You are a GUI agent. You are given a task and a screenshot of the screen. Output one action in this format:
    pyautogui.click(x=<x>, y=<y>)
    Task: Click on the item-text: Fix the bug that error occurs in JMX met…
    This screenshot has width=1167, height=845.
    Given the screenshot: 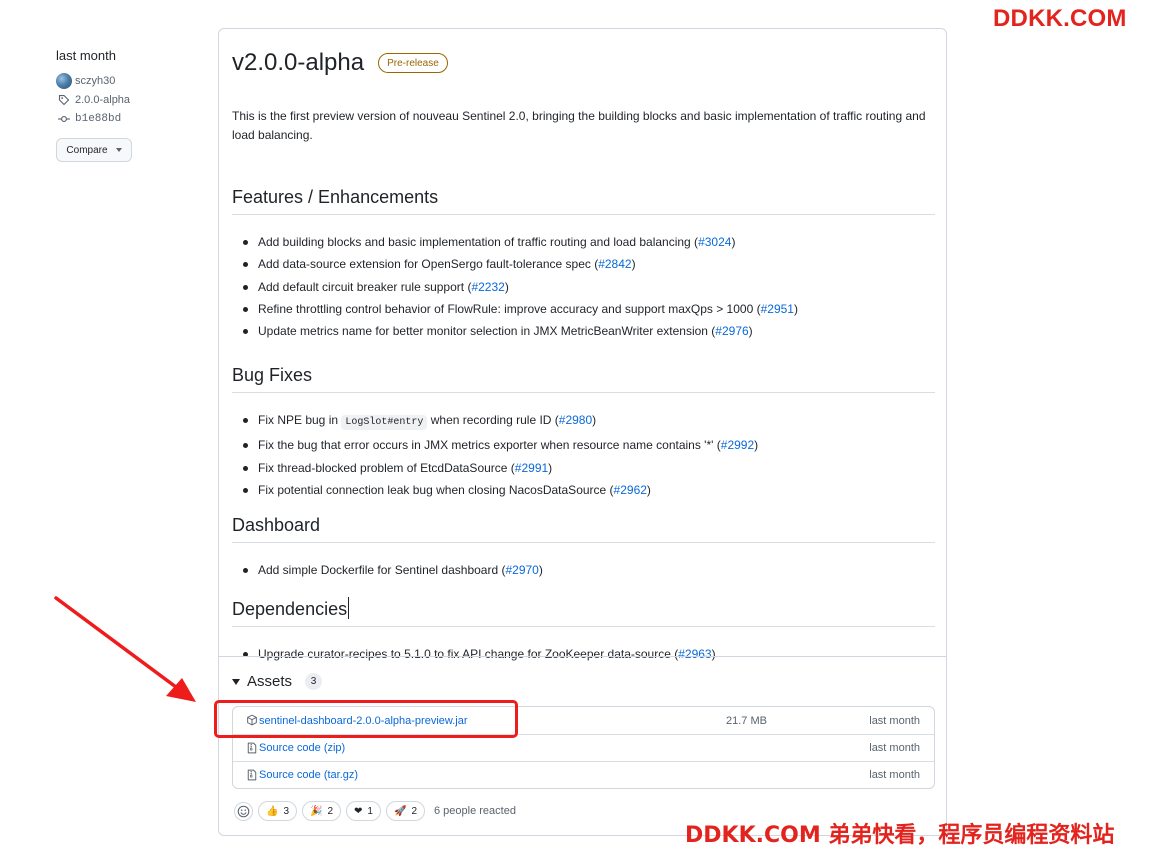 What is the action you would take?
    pyautogui.click(x=489, y=445)
    